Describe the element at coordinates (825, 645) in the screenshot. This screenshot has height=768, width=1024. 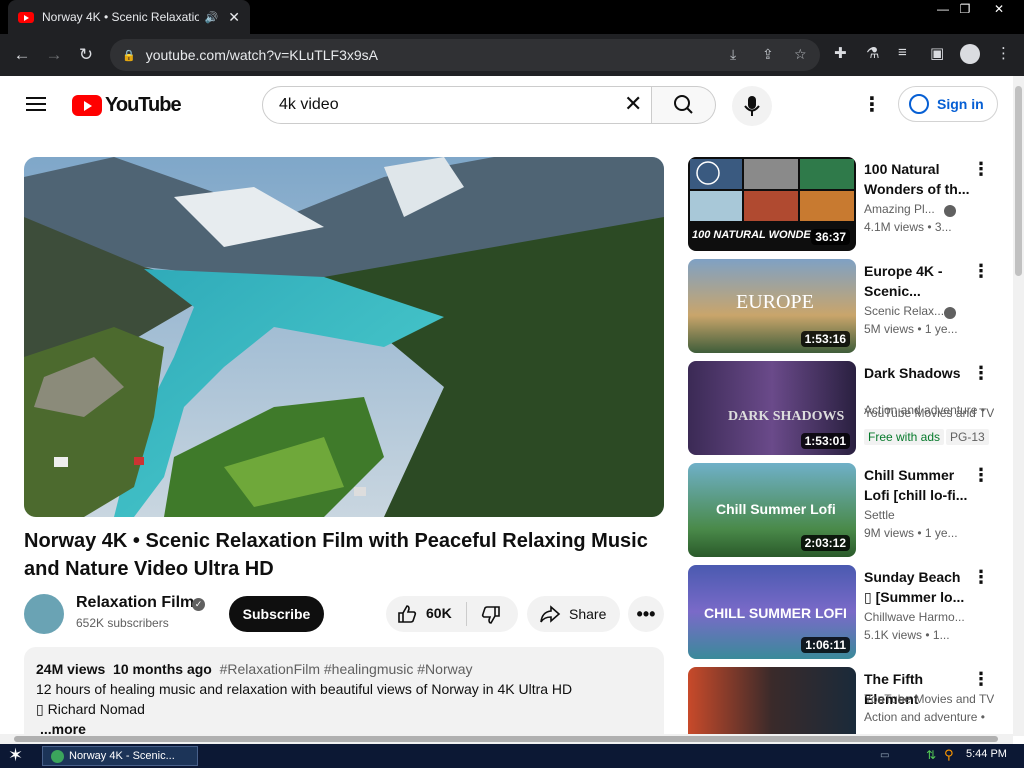
I see `duration-badge: 1:06:11` at that location.